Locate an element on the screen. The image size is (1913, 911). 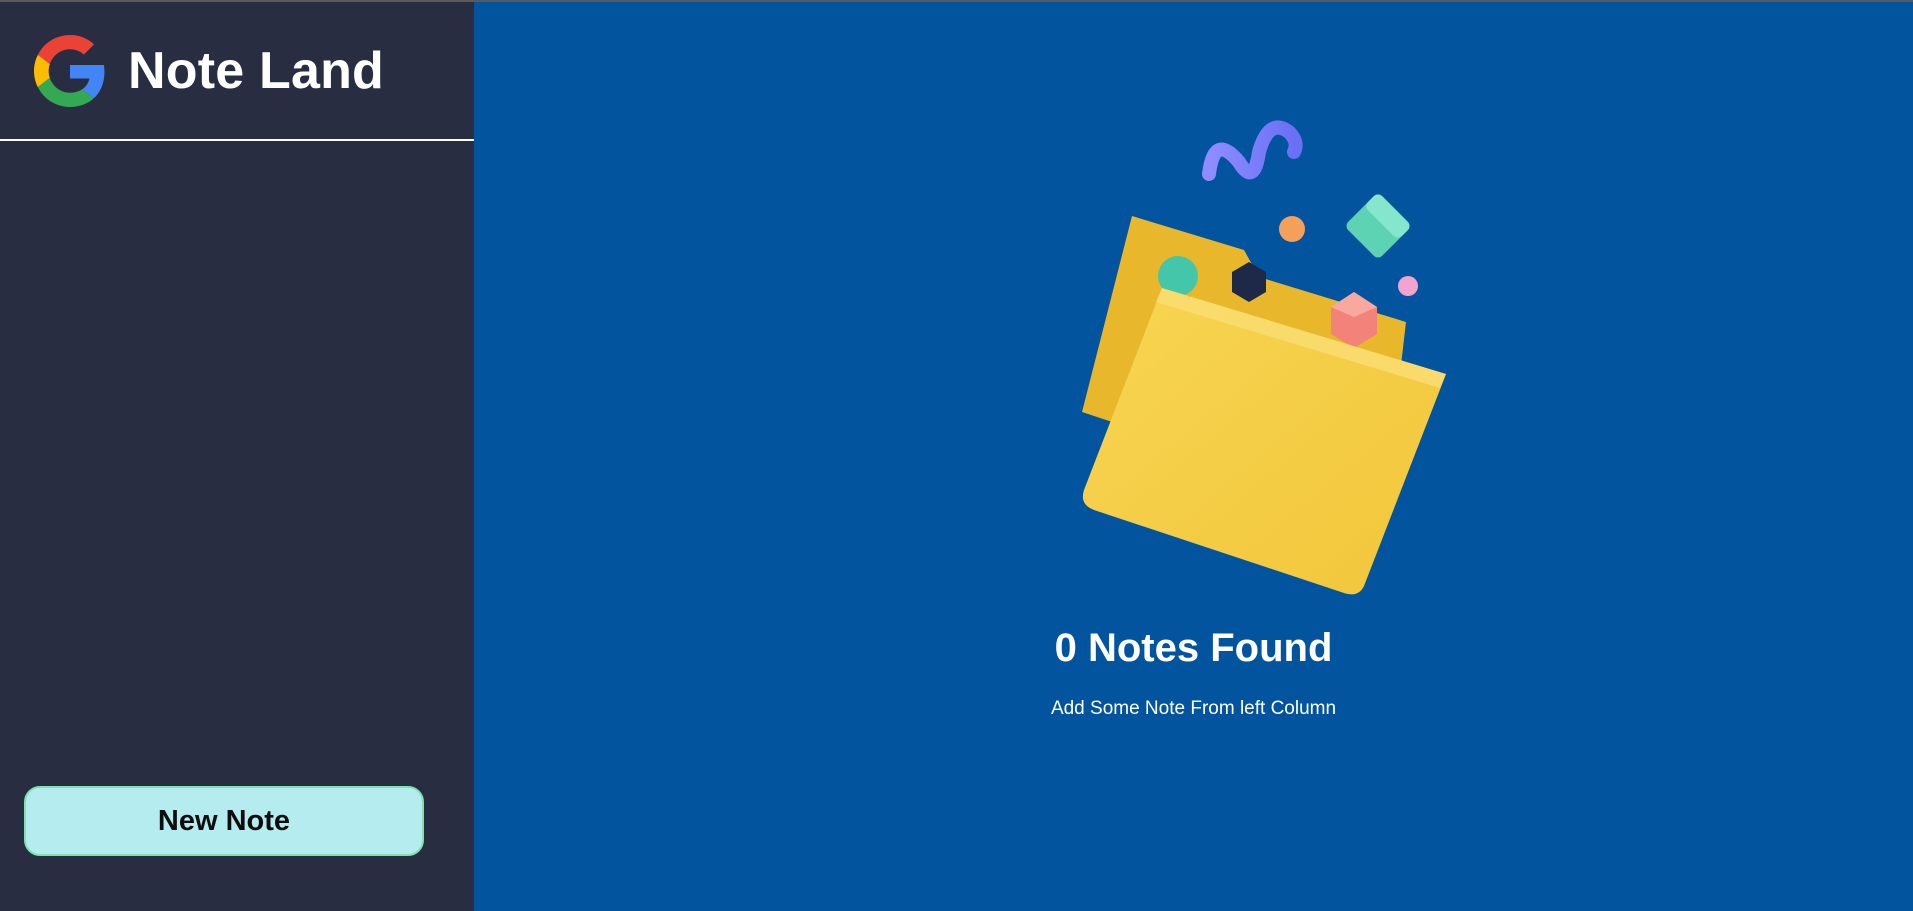
empty-folder-illustration is located at coordinates (1264, 357).